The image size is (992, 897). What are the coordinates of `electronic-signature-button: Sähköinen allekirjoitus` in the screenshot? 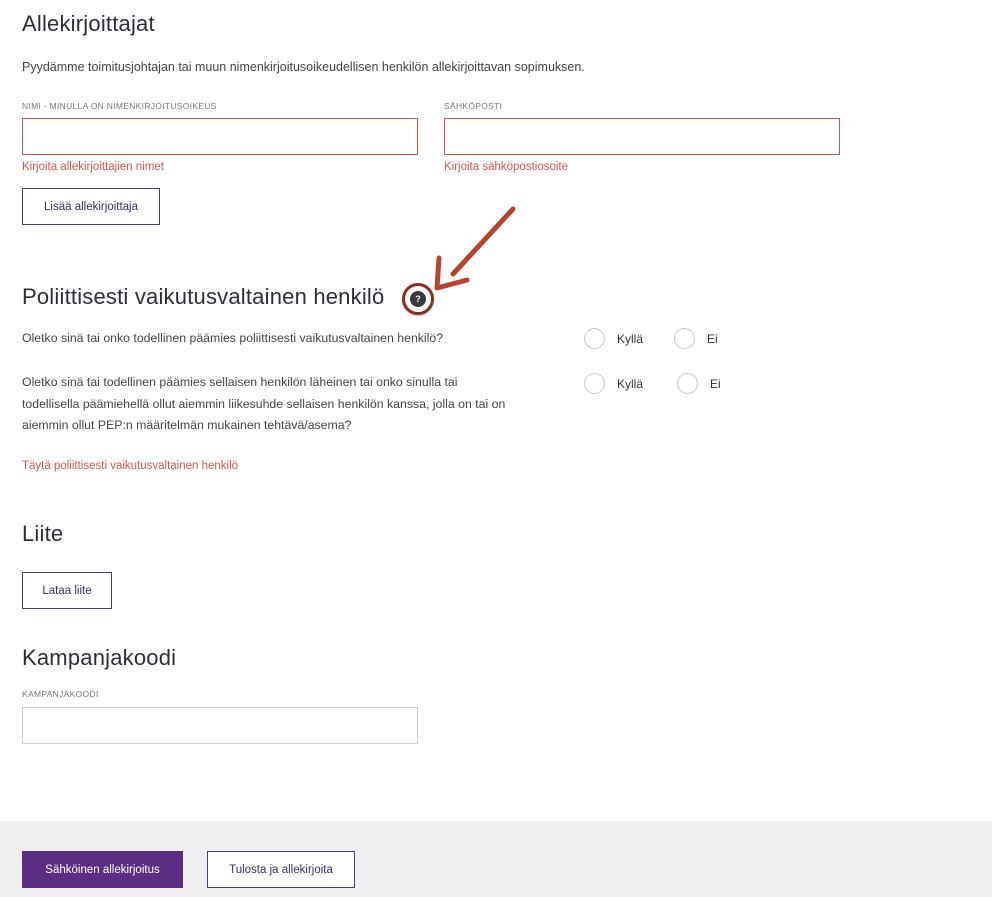 It's located at (102, 869).